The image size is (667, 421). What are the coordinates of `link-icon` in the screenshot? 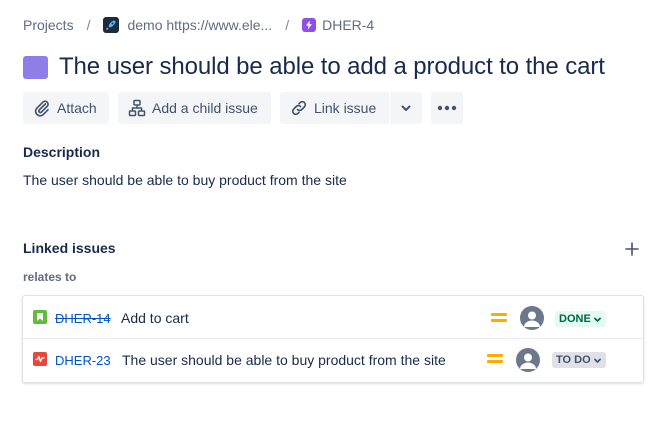 It's located at (299, 107).